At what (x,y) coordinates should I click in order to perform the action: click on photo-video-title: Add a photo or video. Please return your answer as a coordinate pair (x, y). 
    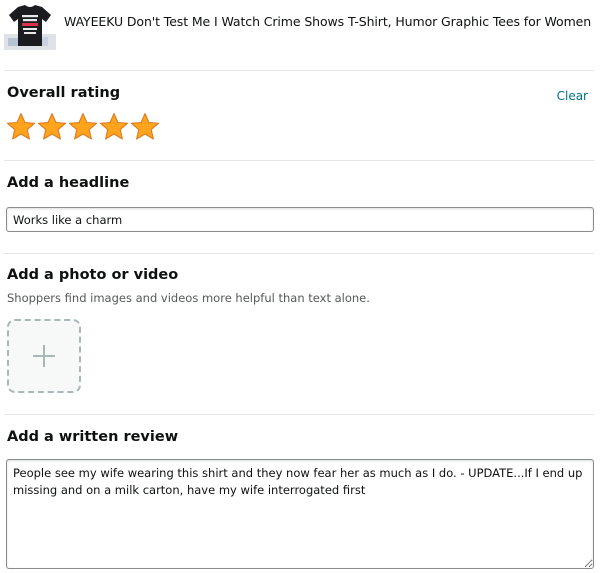
    Looking at the image, I should click on (93, 275).